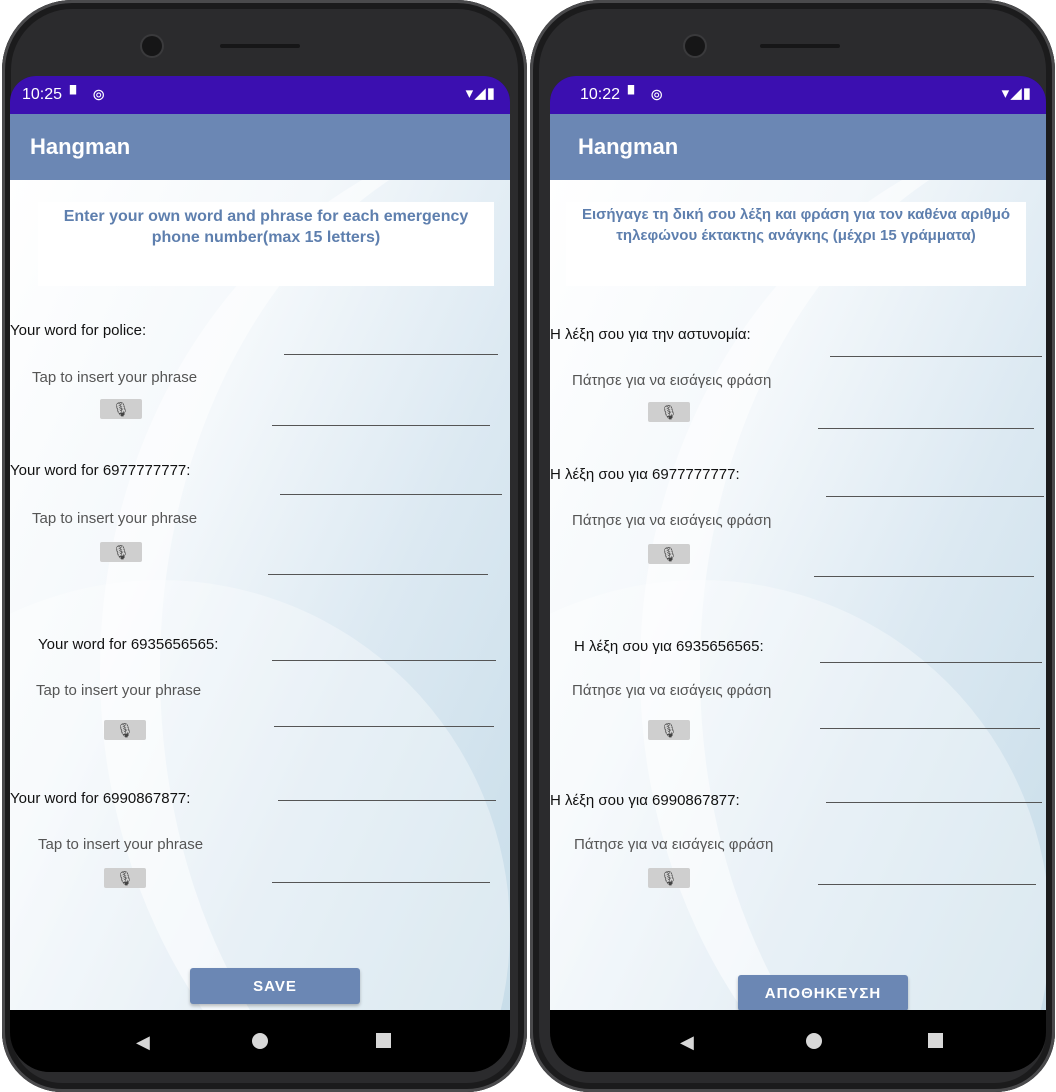 Image resolution: width=1056 pixels, height=1092 pixels. What do you see at coordinates (118, 690) in the screenshot?
I see `phrase-label-number-2: Tap to insert your phrase` at bounding box center [118, 690].